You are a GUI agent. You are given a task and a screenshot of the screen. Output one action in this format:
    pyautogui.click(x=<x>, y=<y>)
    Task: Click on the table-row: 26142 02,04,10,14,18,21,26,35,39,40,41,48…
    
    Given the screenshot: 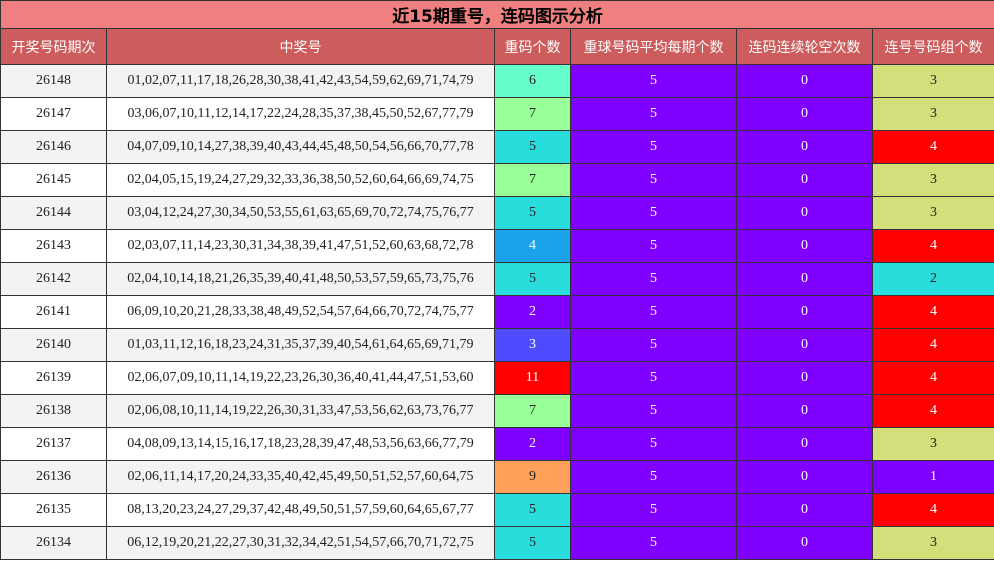 What is the action you would take?
    pyautogui.click(x=497, y=279)
    